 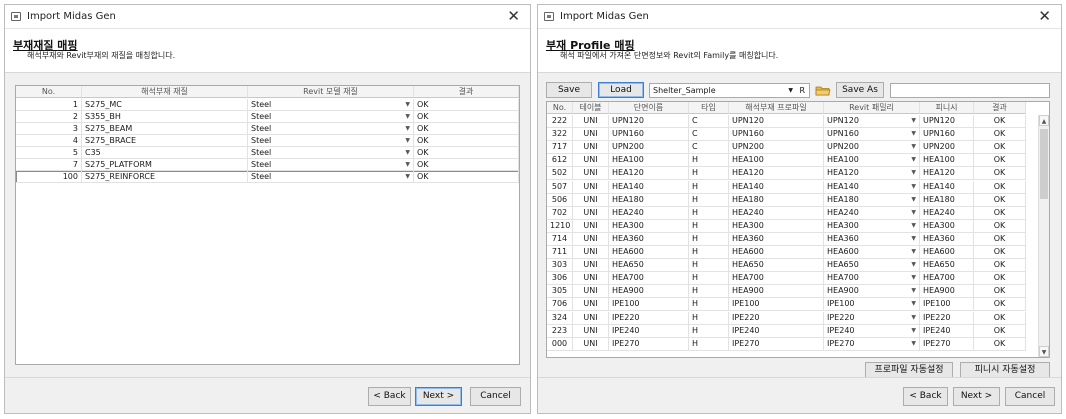 I want to click on cell-type: C, so click(x=709, y=121).